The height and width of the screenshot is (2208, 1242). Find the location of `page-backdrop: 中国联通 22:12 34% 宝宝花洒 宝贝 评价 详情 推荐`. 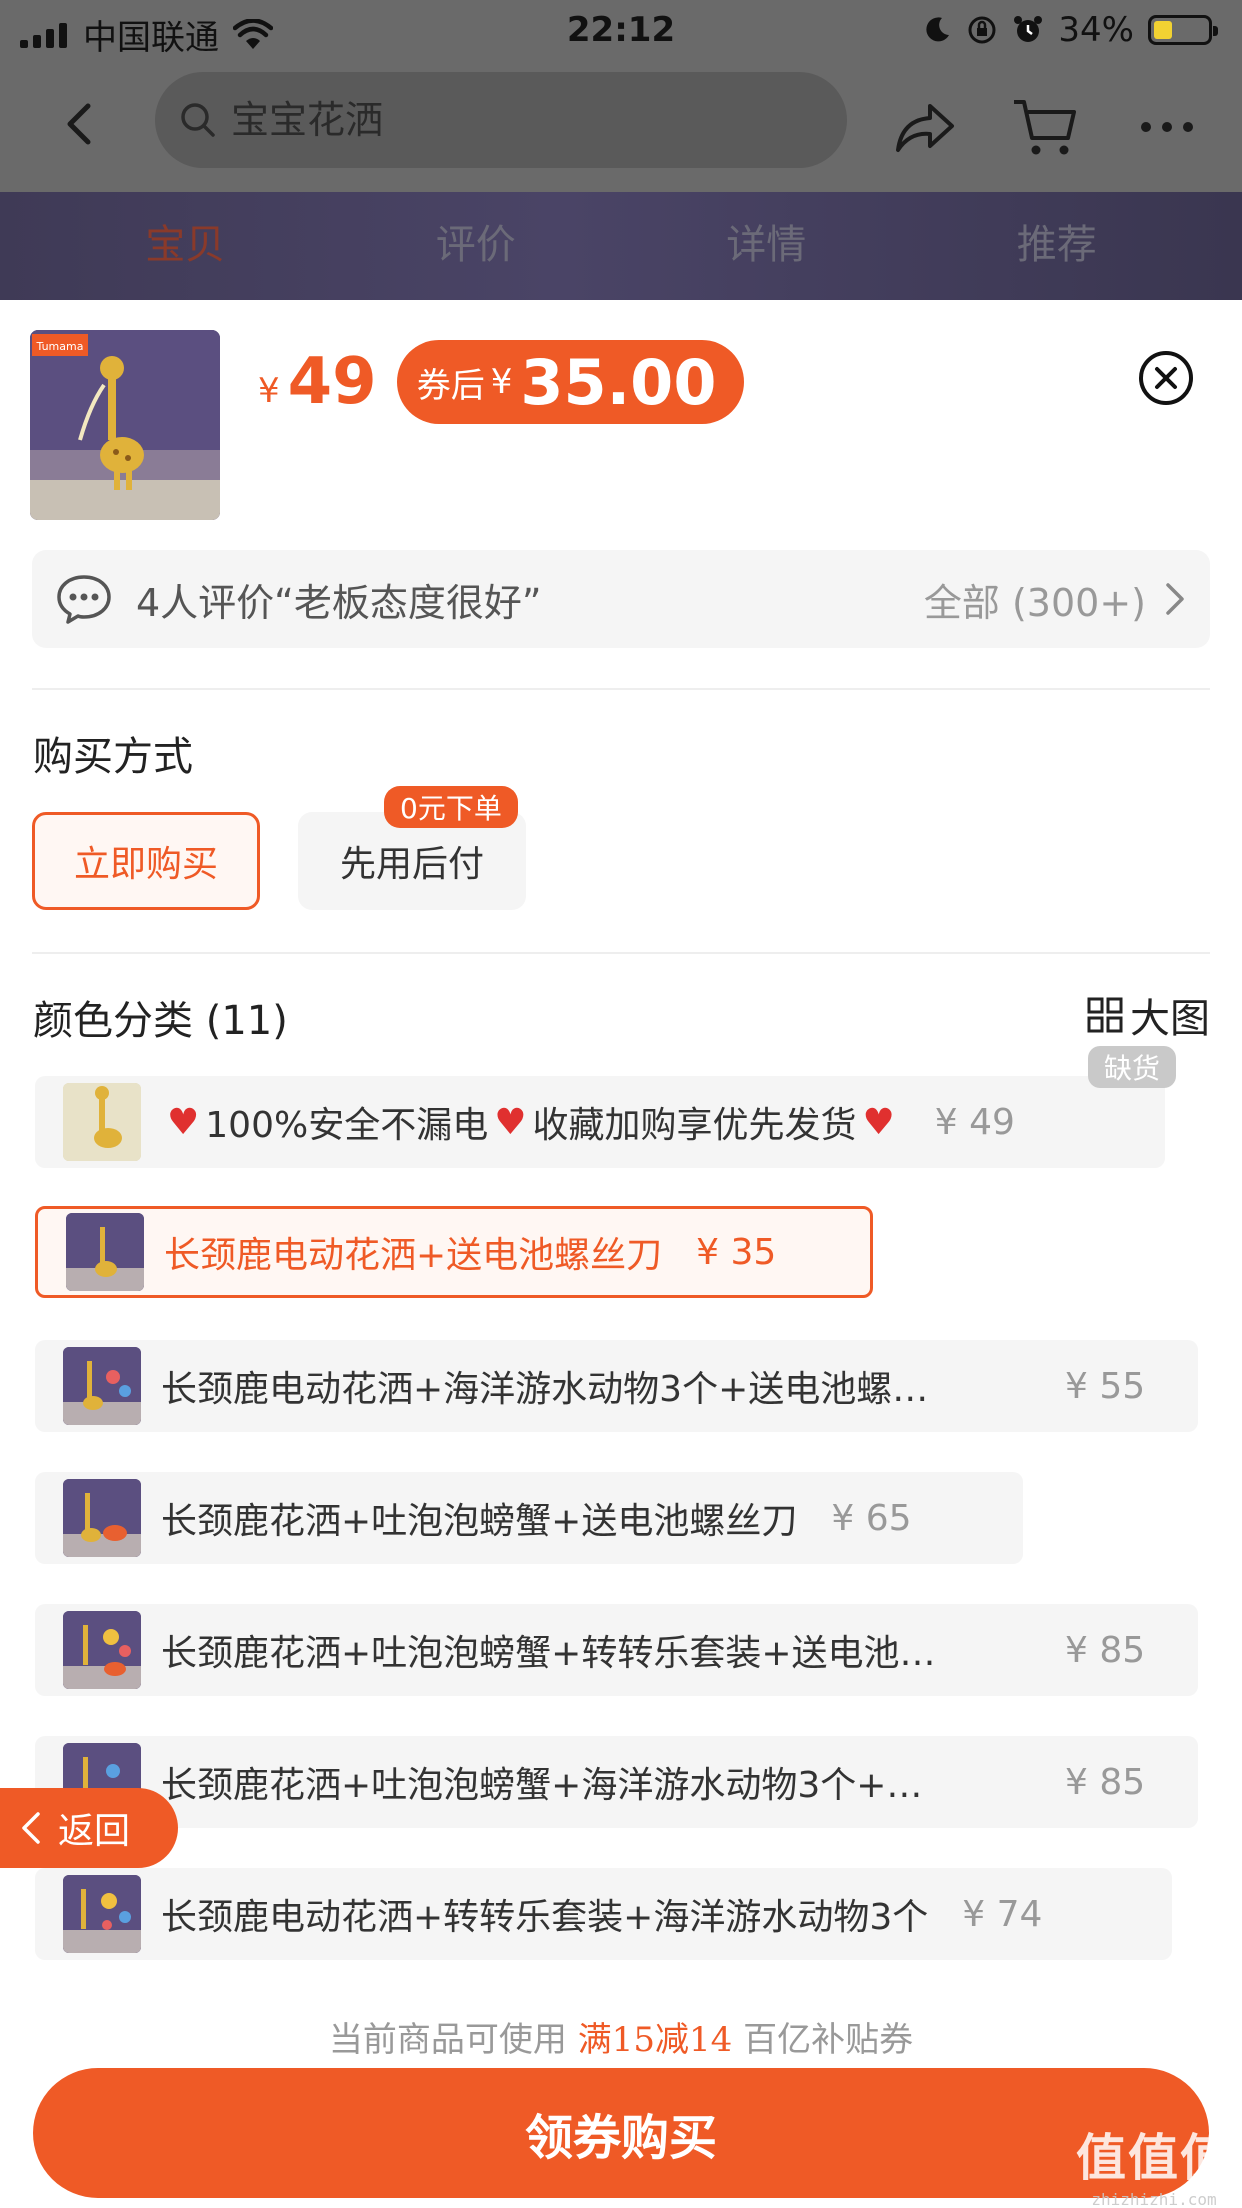

page-backdrop: 中国联通 22:12 34% 宝宝花洒 宝贝 评价 详情 推荐 is located at coordinates (621, 150).